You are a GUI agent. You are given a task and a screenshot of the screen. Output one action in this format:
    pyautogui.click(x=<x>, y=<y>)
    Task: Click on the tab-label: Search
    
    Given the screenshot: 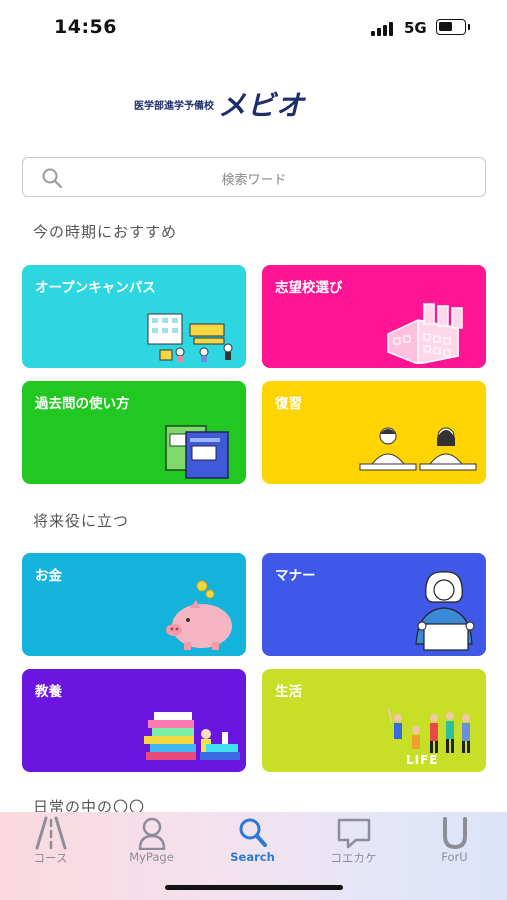 What is the action you would take?
    pyautogui.click(x=252, y=857)
    